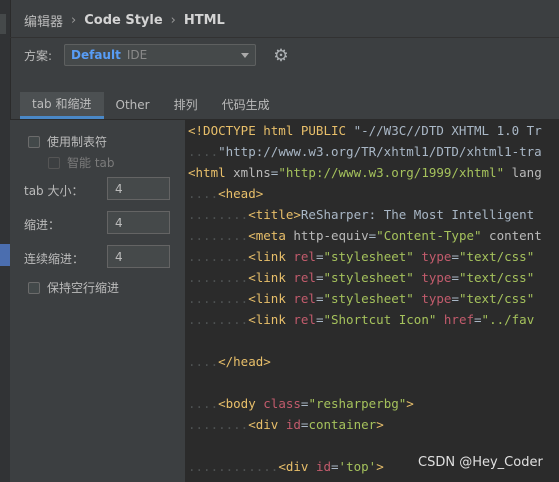 Image resolution: width=559 pixels, height=482 pixels. Describe the element at coordinates (34, 287) in the screenshot. I see `keep-indent-checkbox` at that location.